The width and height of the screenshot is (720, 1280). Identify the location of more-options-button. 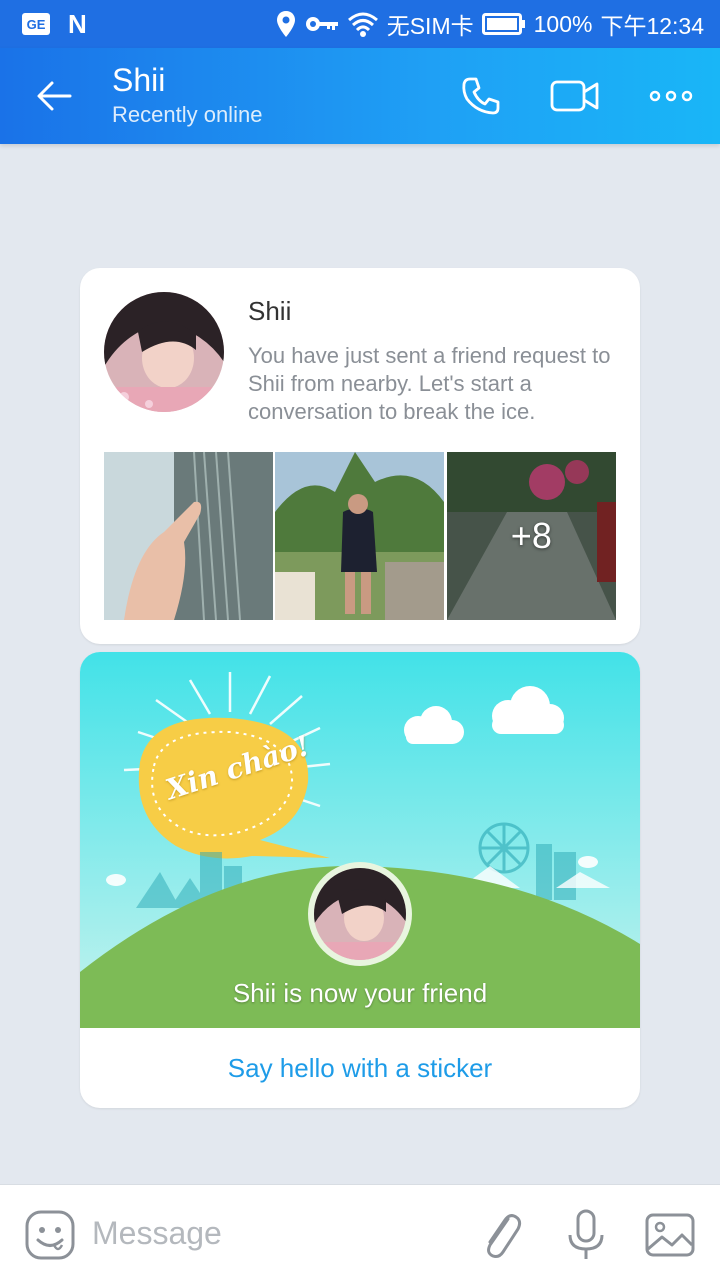
(671, 96).